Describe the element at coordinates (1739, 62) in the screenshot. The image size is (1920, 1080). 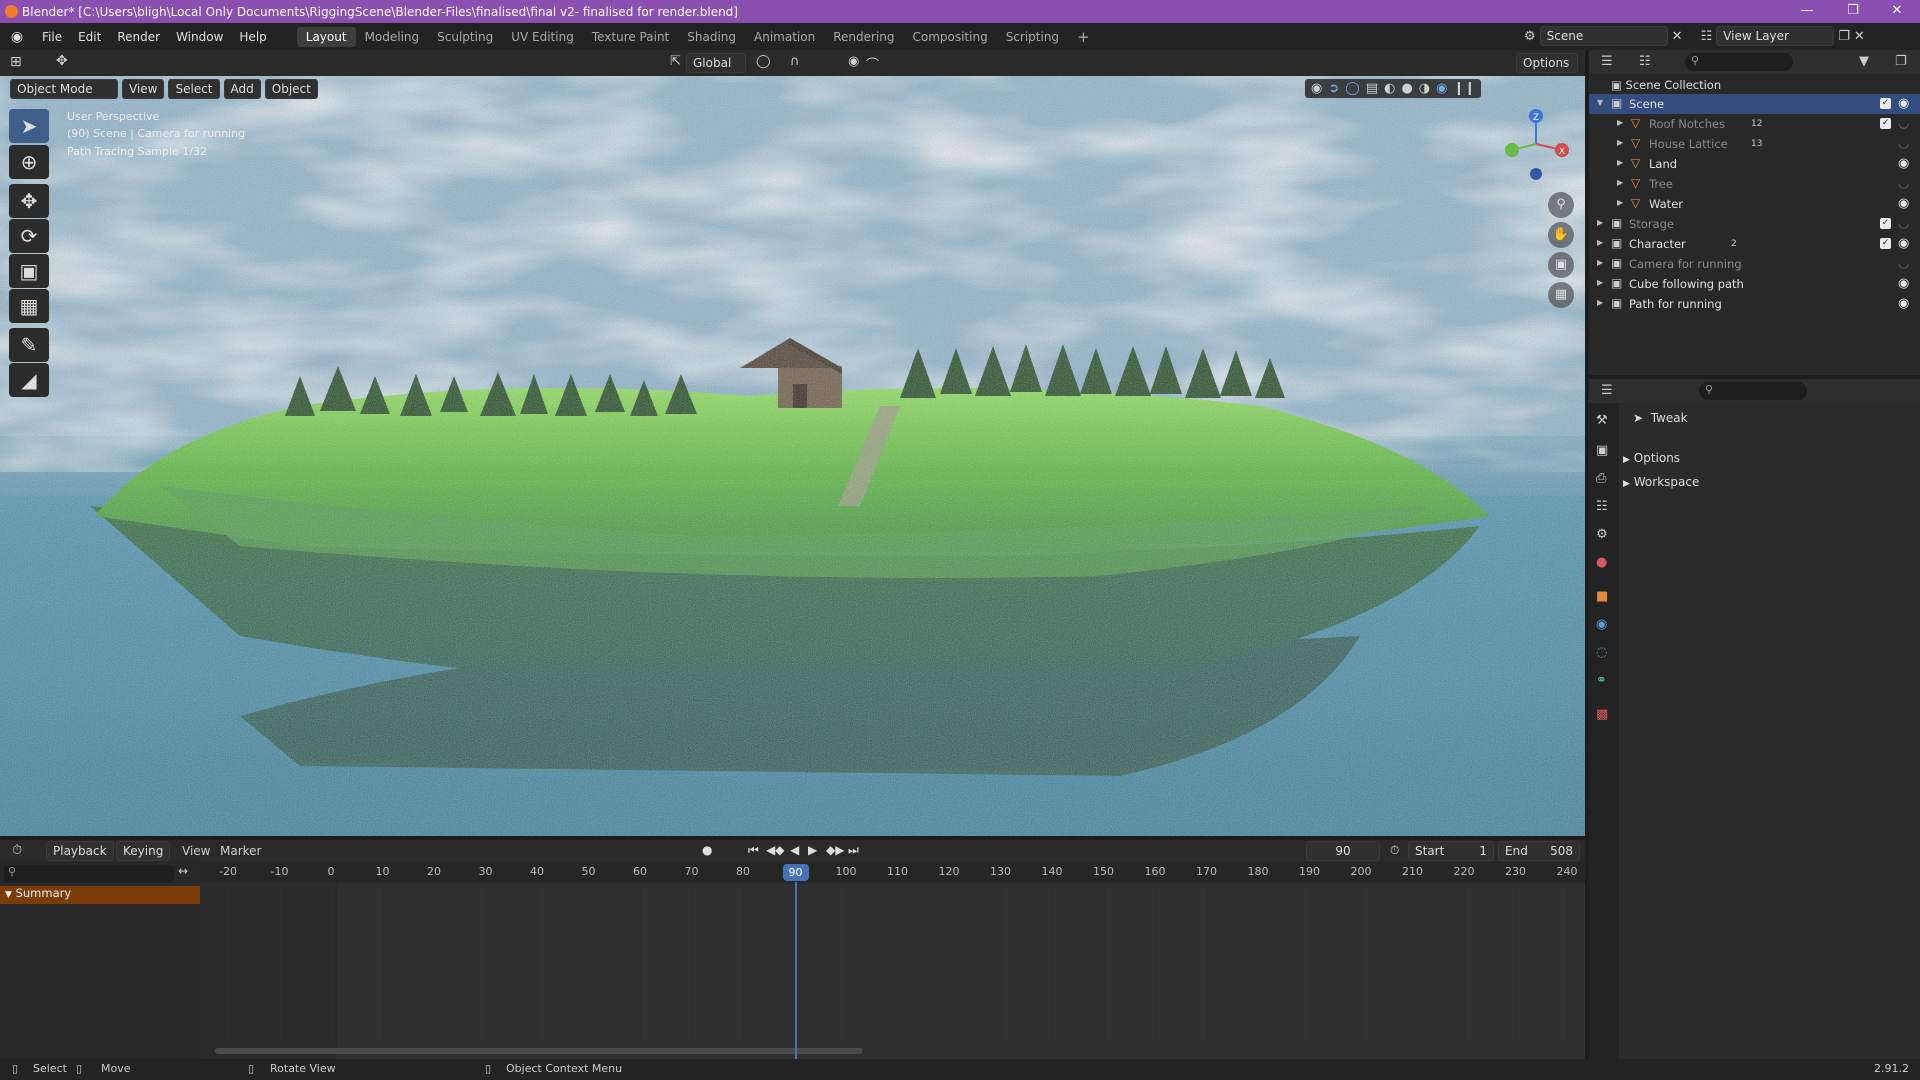
I see `outliner-search-input` at that location.